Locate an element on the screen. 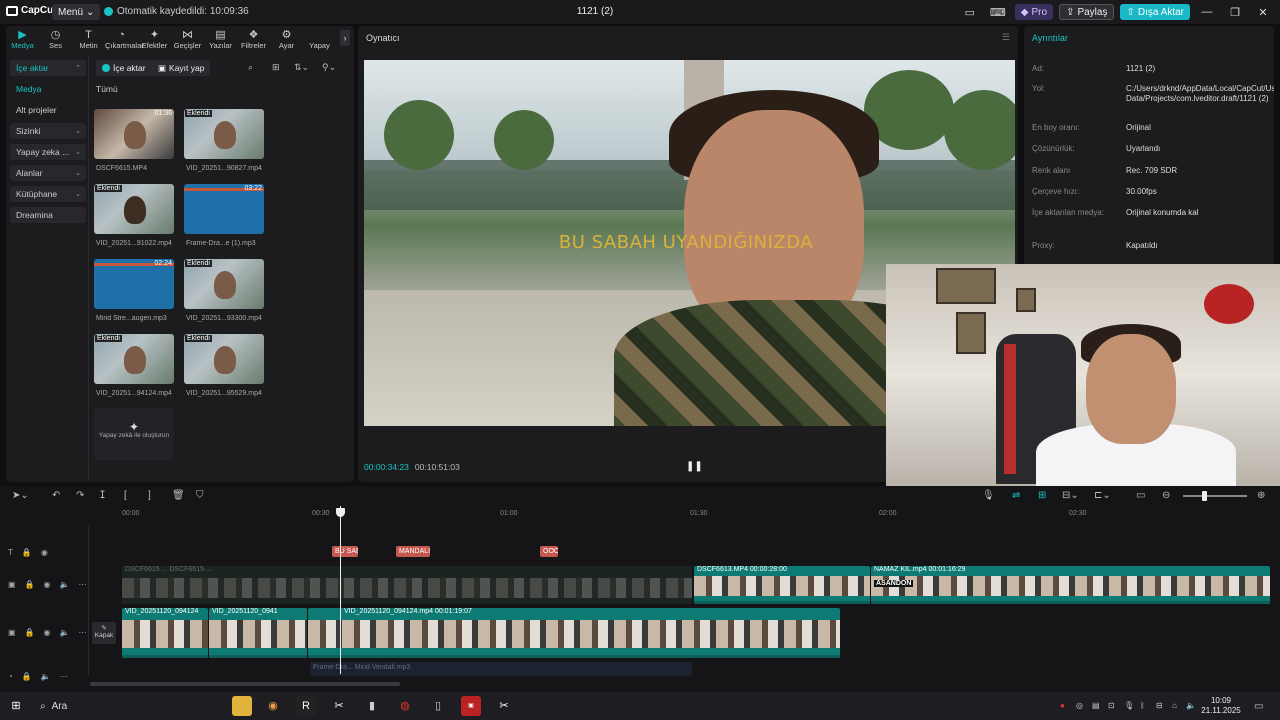  obs-icon: ◍ is located at coordinates (405, 706).